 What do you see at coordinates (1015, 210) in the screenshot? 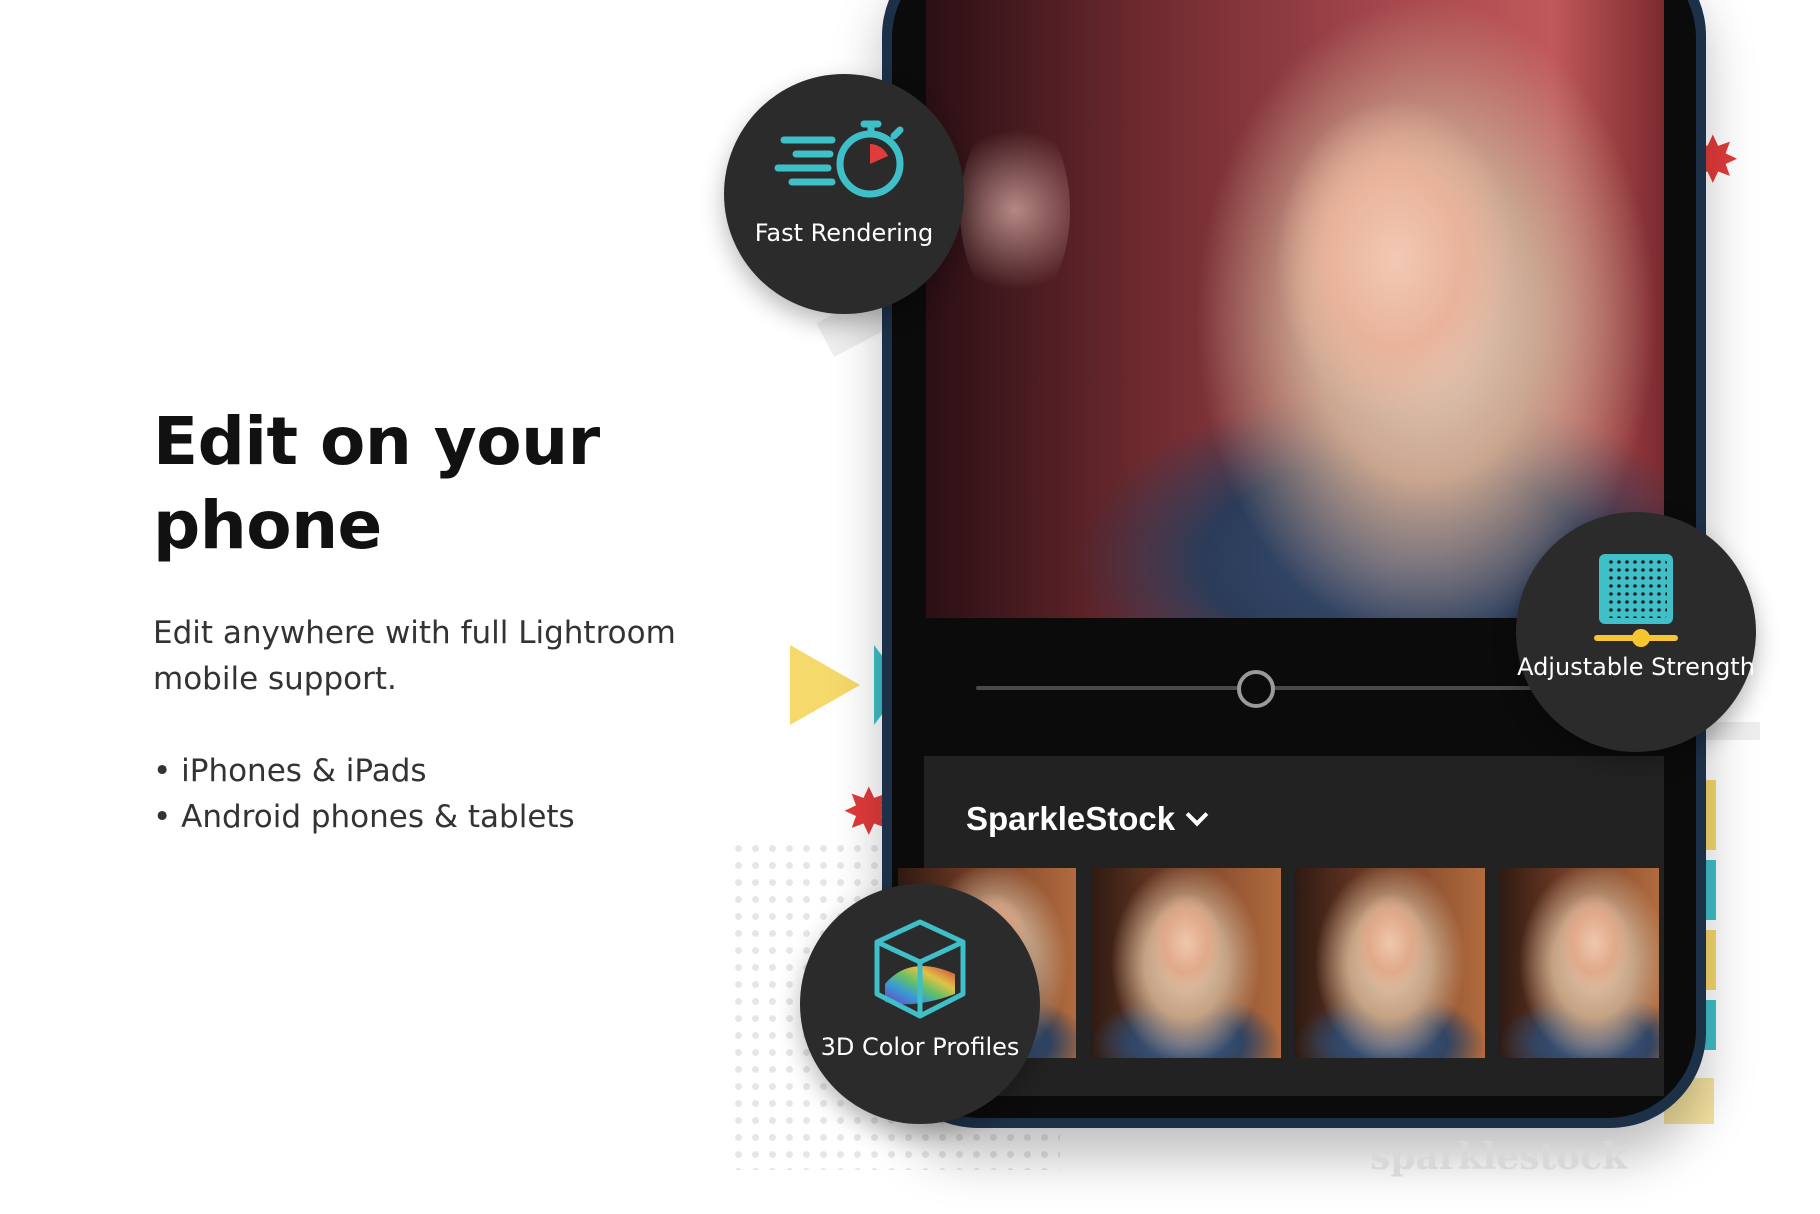
I see `photo-bokeh-lights` at bounding box center [1015, 210].